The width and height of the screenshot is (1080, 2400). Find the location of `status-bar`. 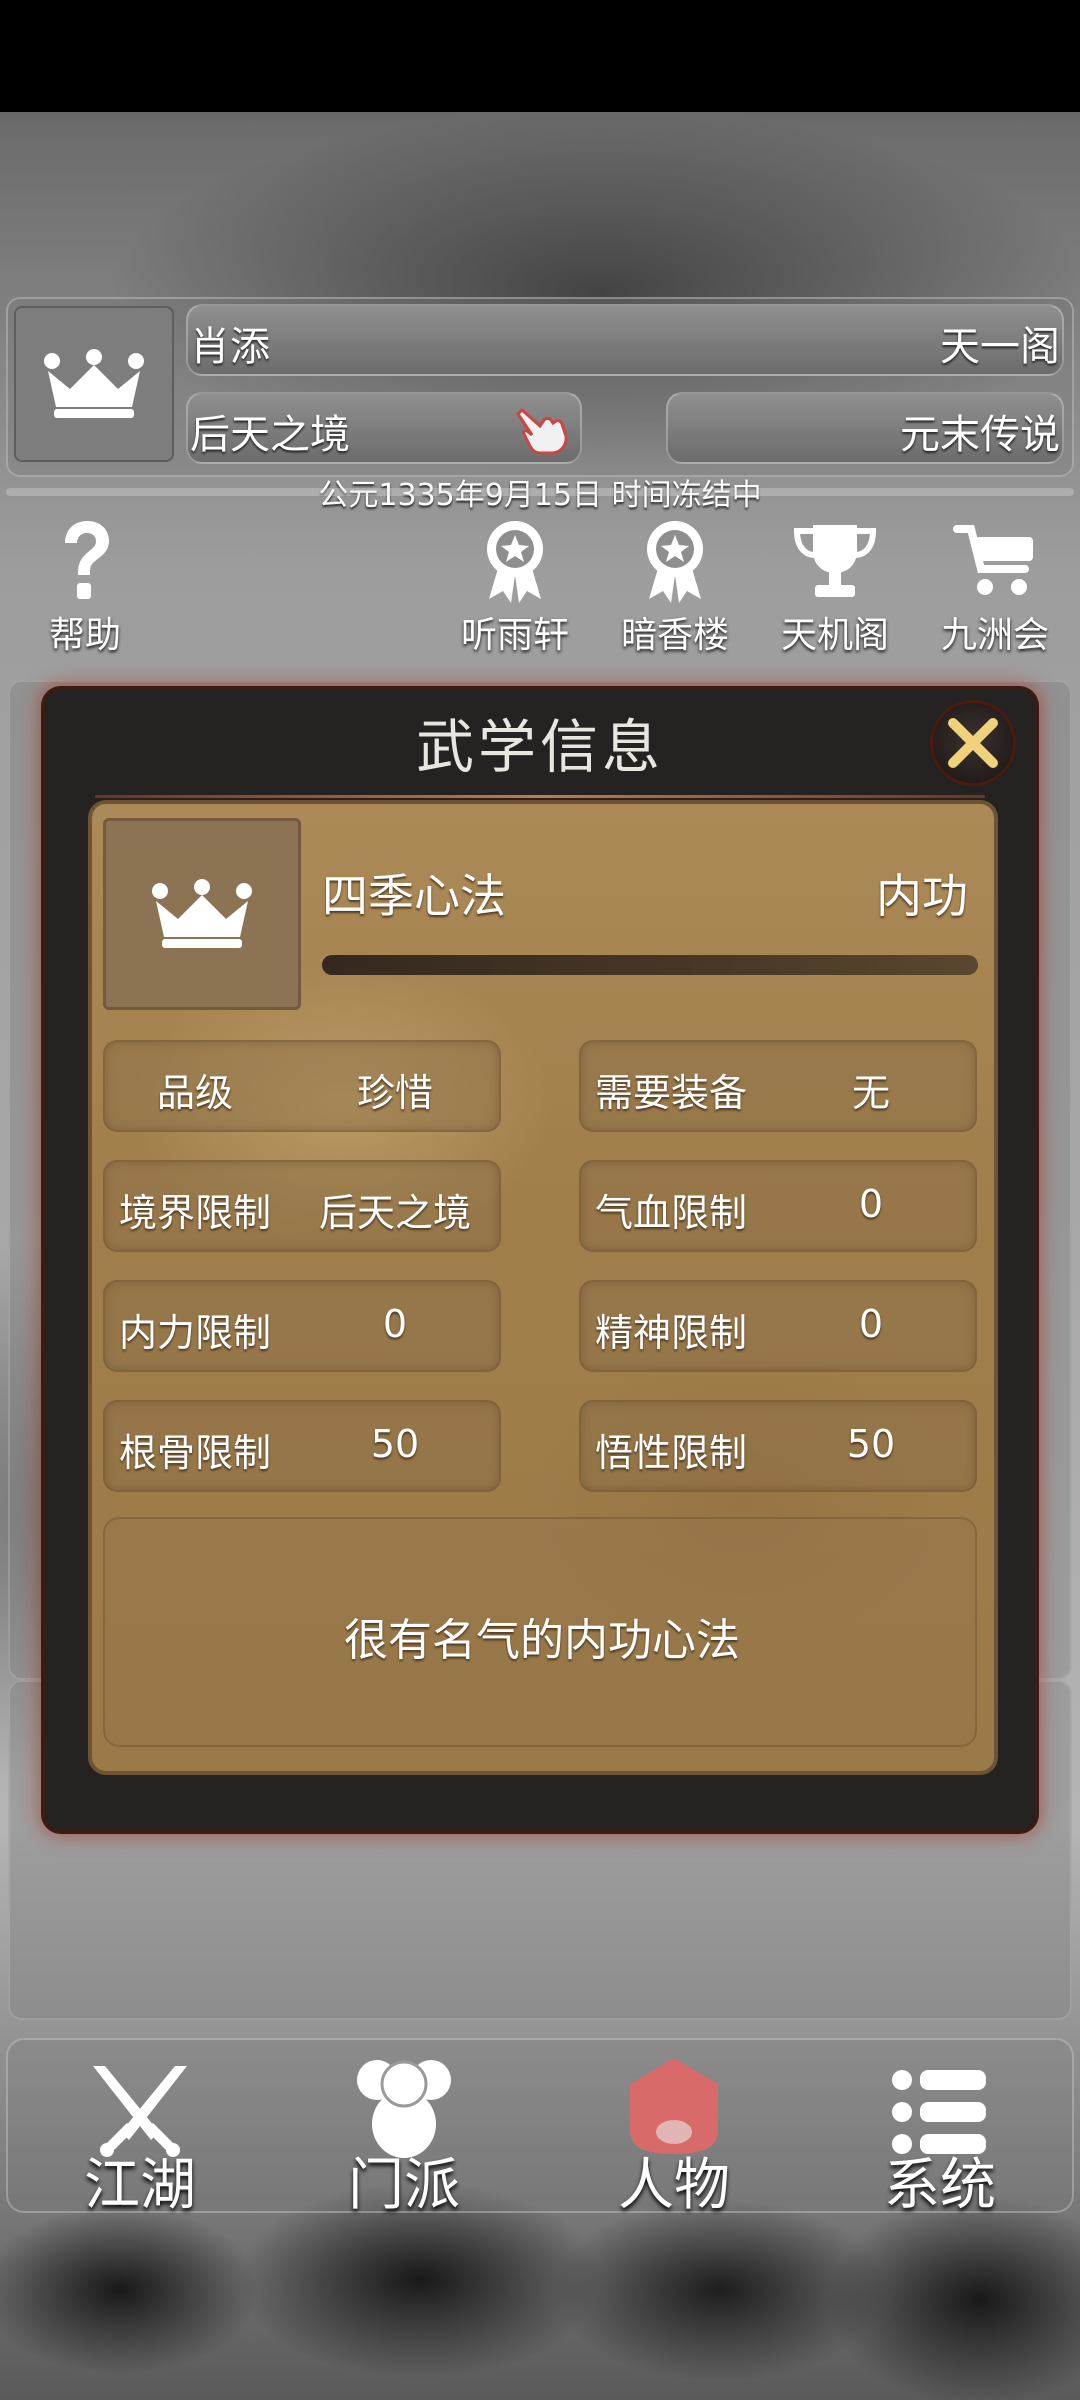

status-bar is located at coordinates (540, 56).